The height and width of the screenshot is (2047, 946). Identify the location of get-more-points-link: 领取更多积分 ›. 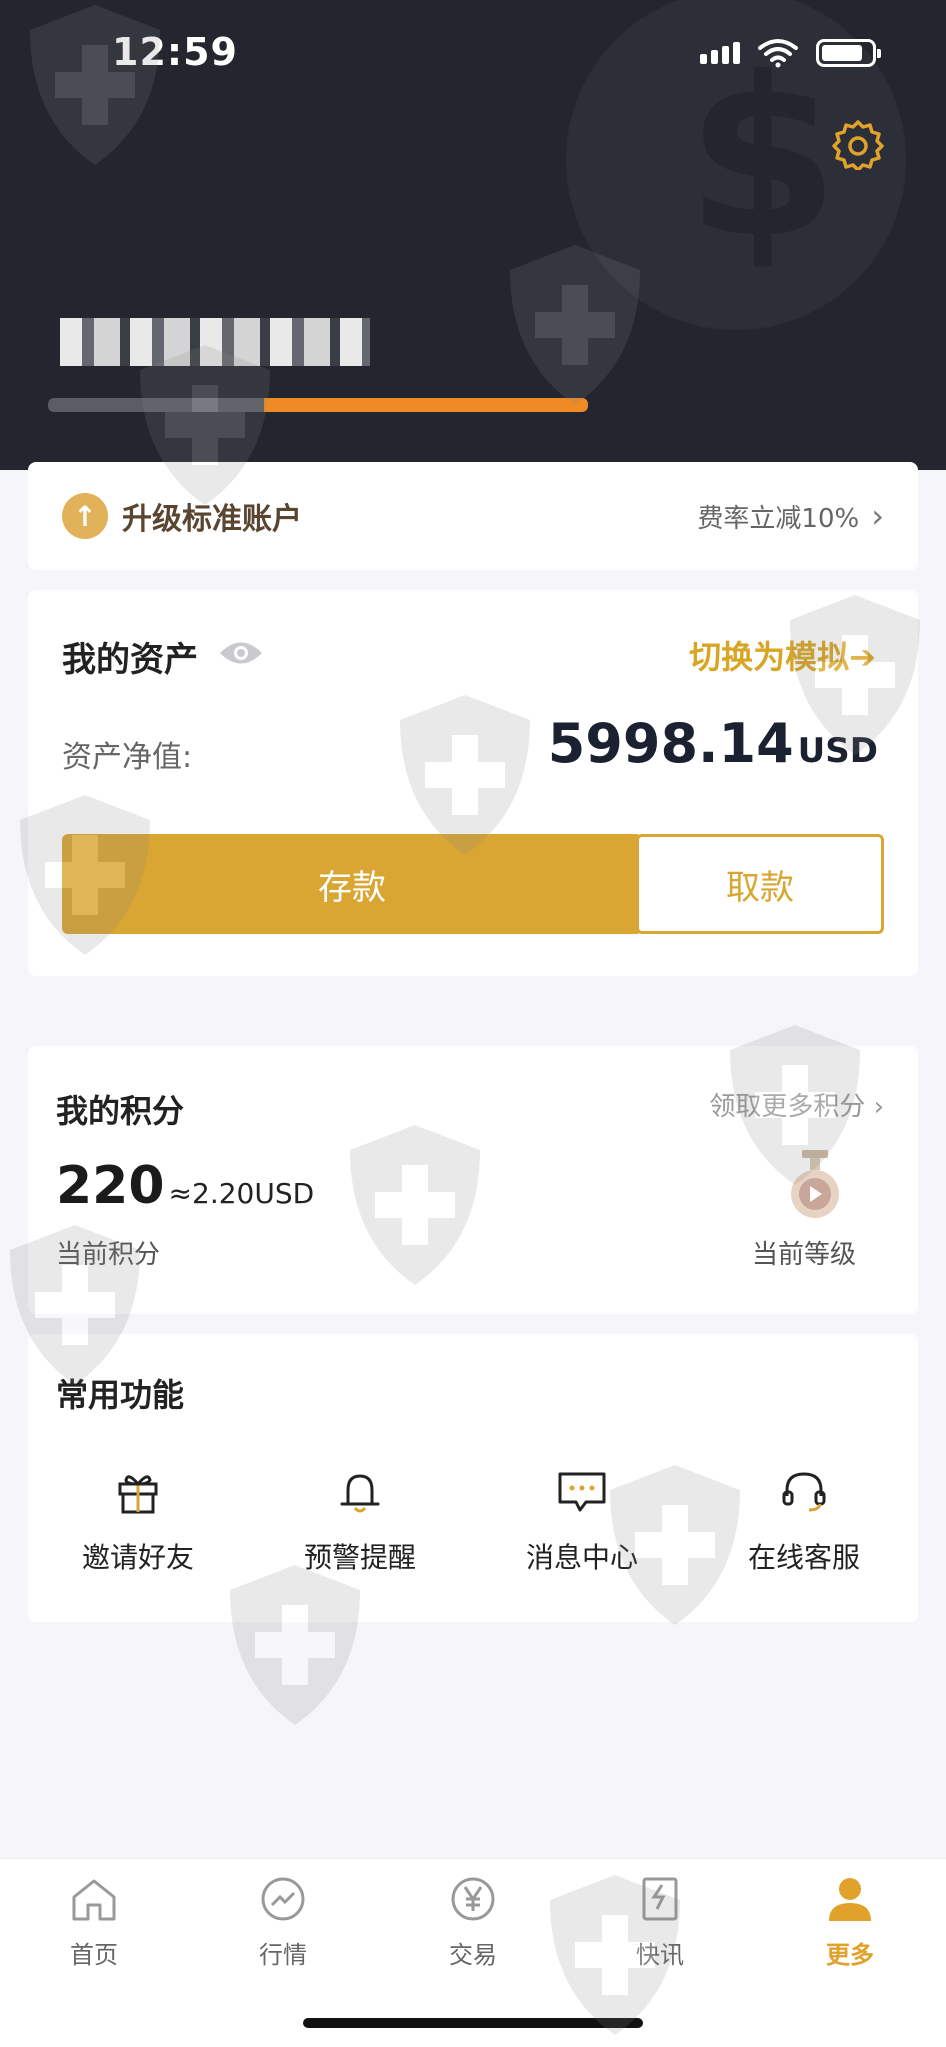
(796, 1104).